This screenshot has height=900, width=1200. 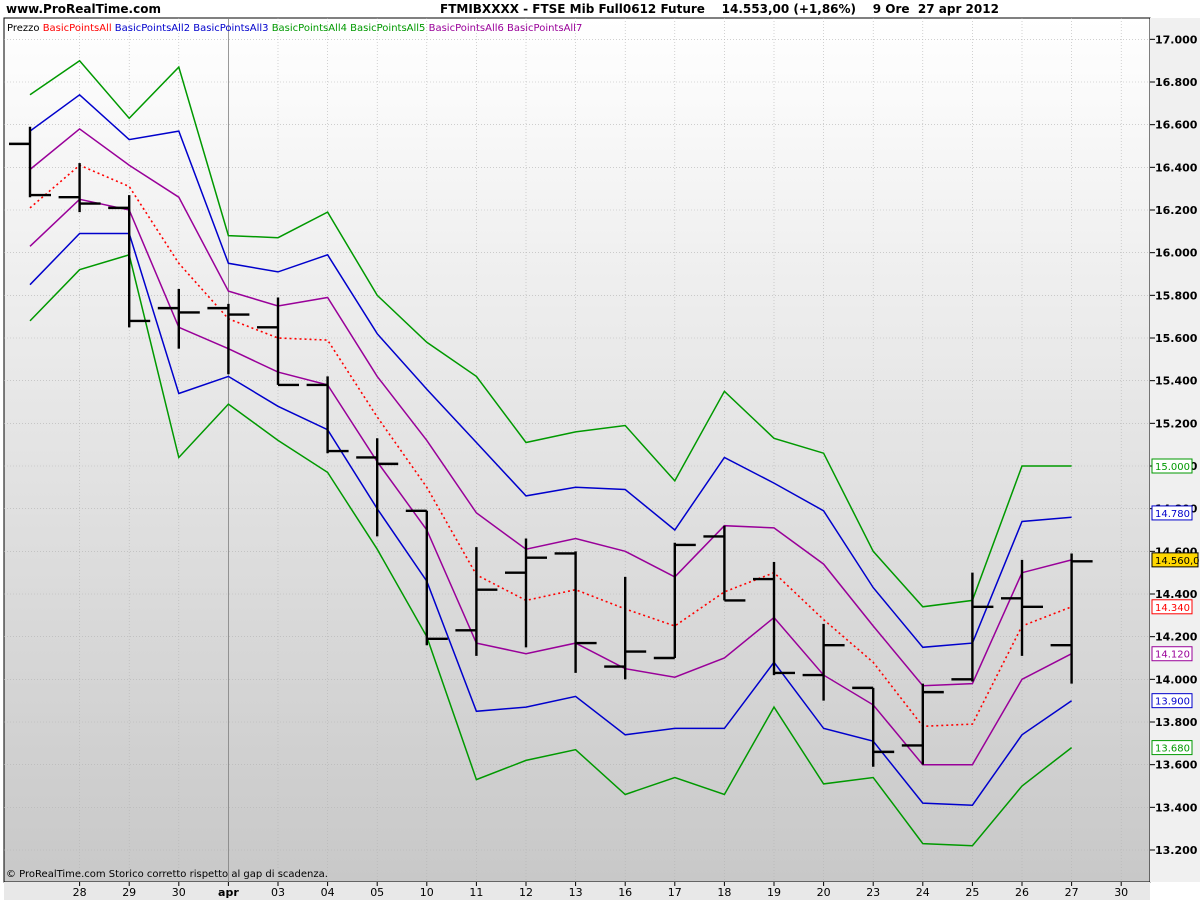 What do you see at coordinates (873, 892) in the screenshot?
I see `x-tick-label: 23` at bounding box center [873, 892].